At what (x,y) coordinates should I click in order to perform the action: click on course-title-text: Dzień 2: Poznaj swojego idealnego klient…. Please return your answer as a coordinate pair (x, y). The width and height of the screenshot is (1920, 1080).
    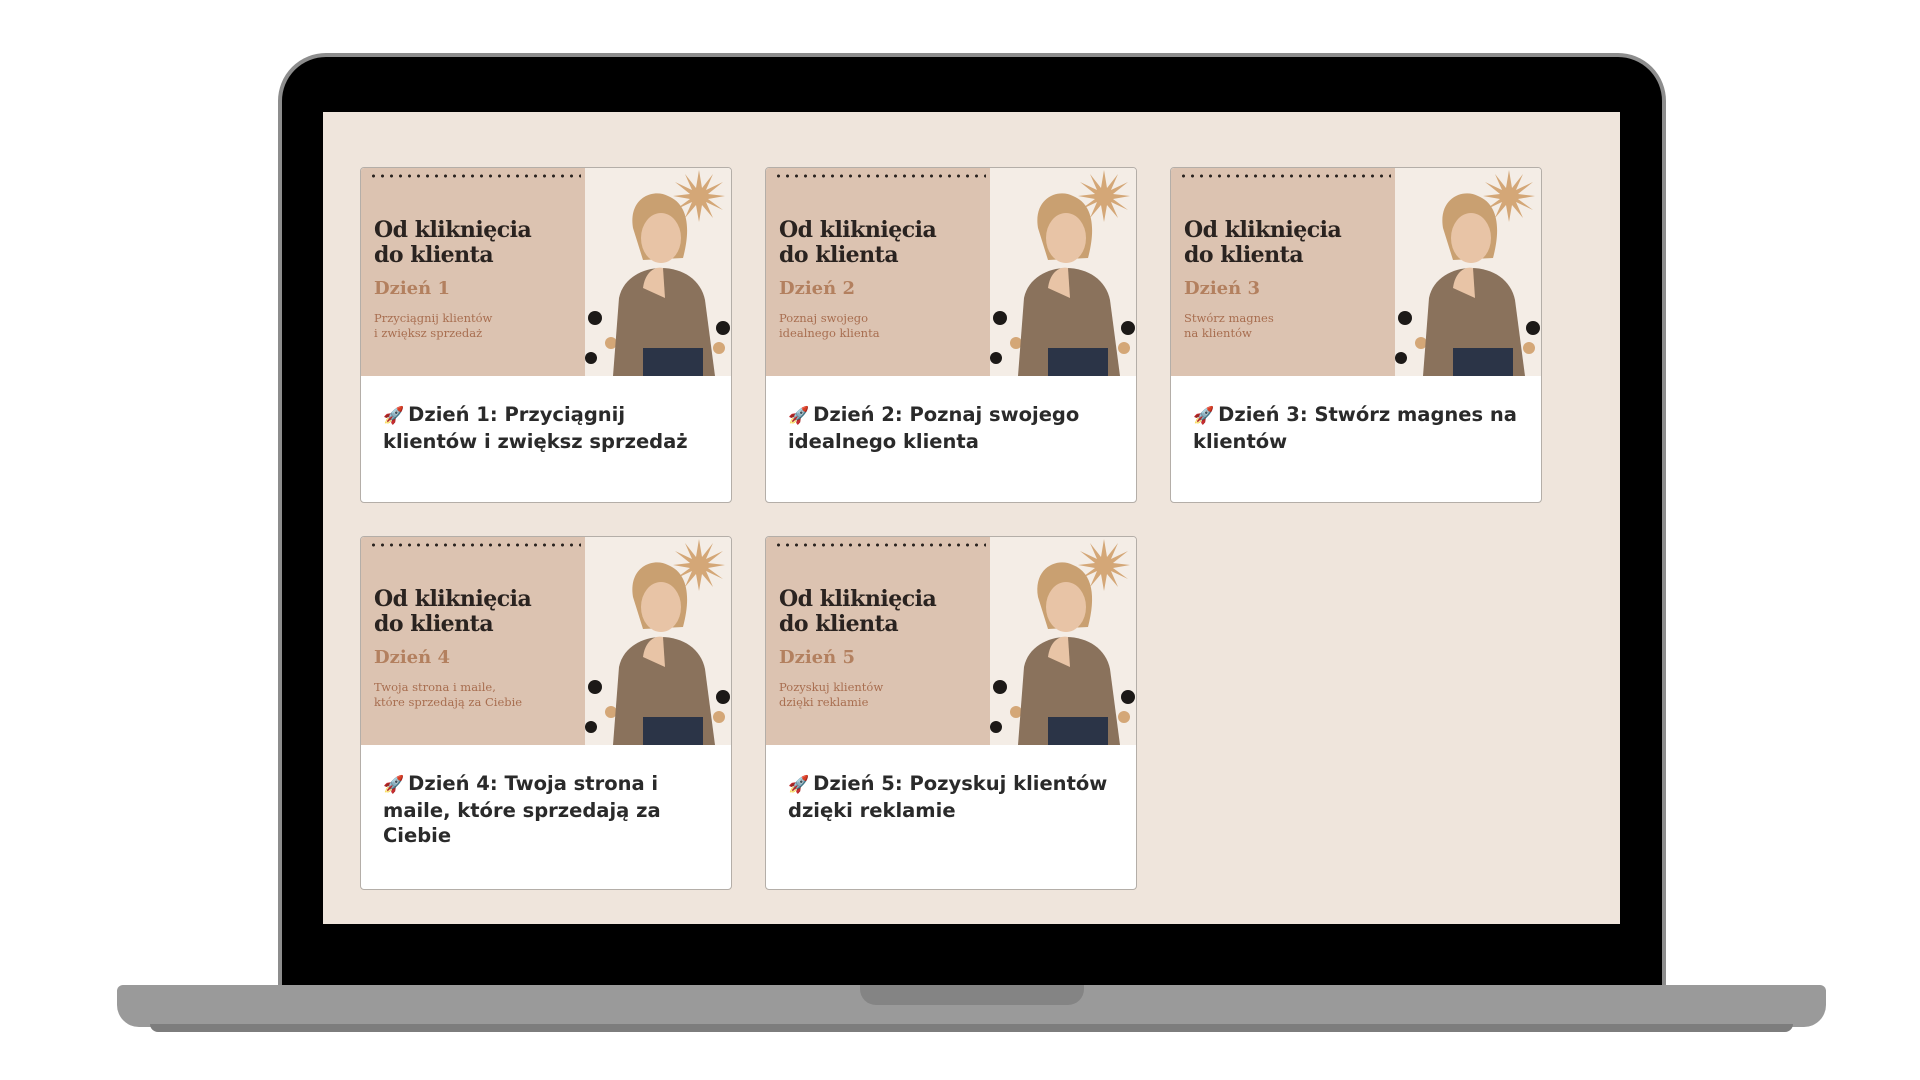
    Looking at the image, I should click on (934, 428).